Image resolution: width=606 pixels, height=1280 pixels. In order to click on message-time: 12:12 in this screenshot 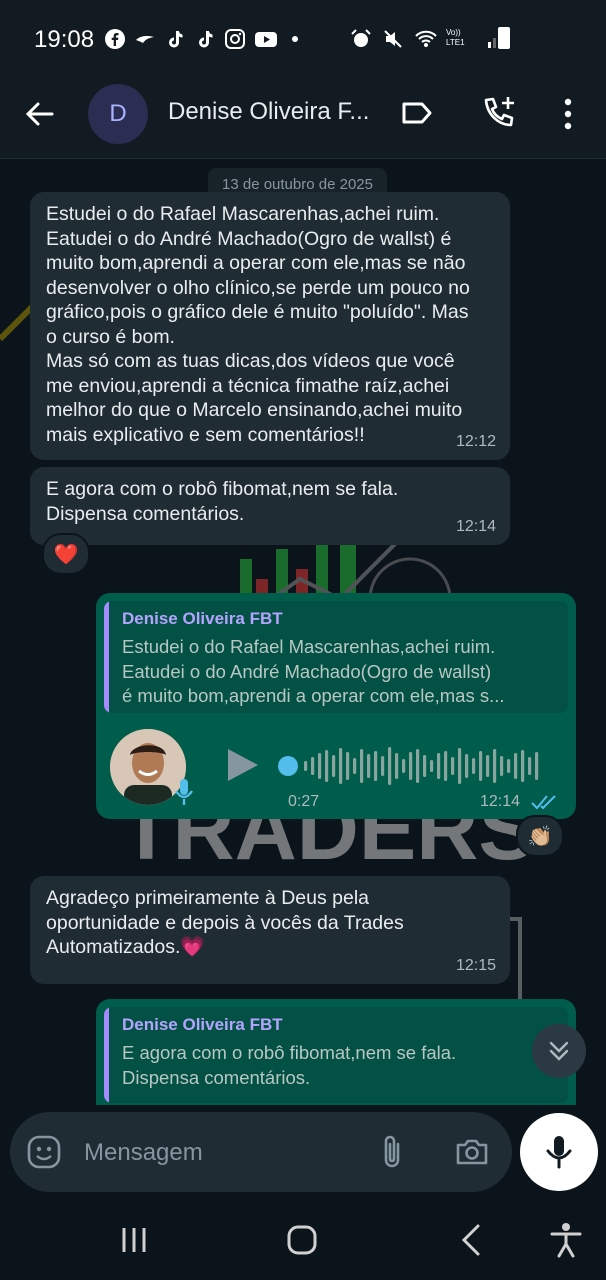, I will do `click(475, 441)`.